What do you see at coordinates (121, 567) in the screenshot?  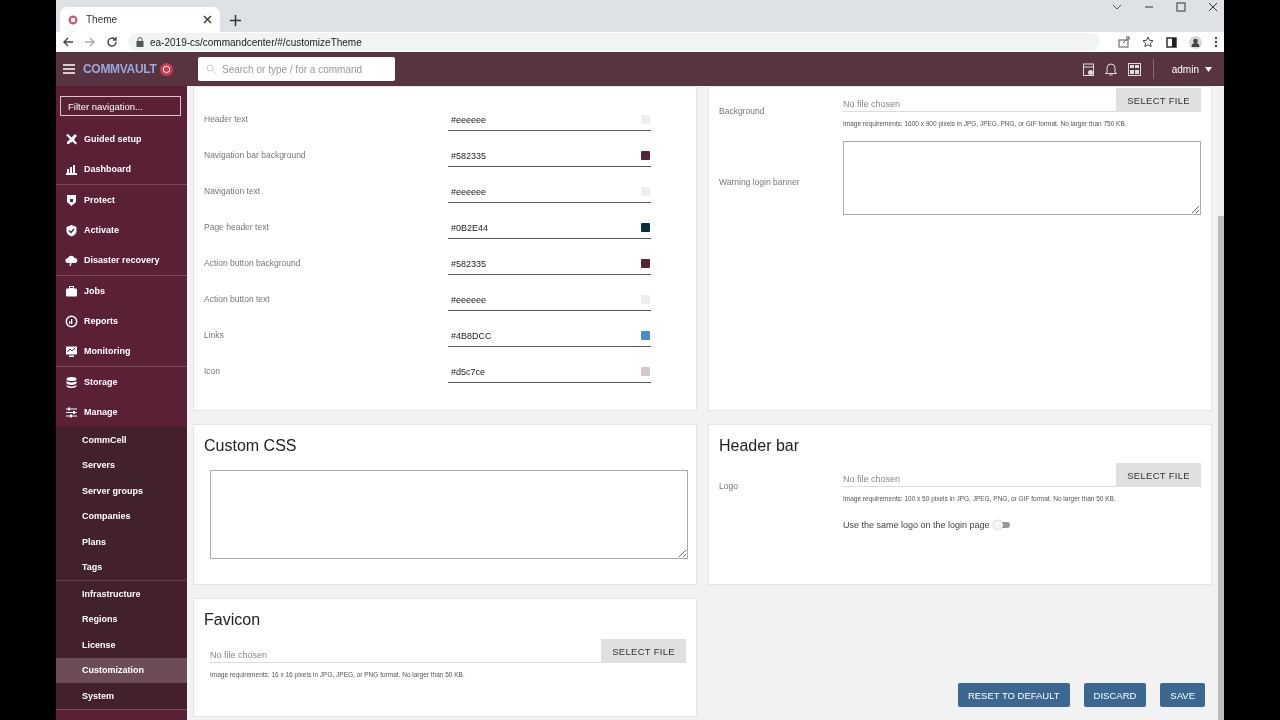 I see `nav-subitem: Tags` at bounding box center [121, 567].